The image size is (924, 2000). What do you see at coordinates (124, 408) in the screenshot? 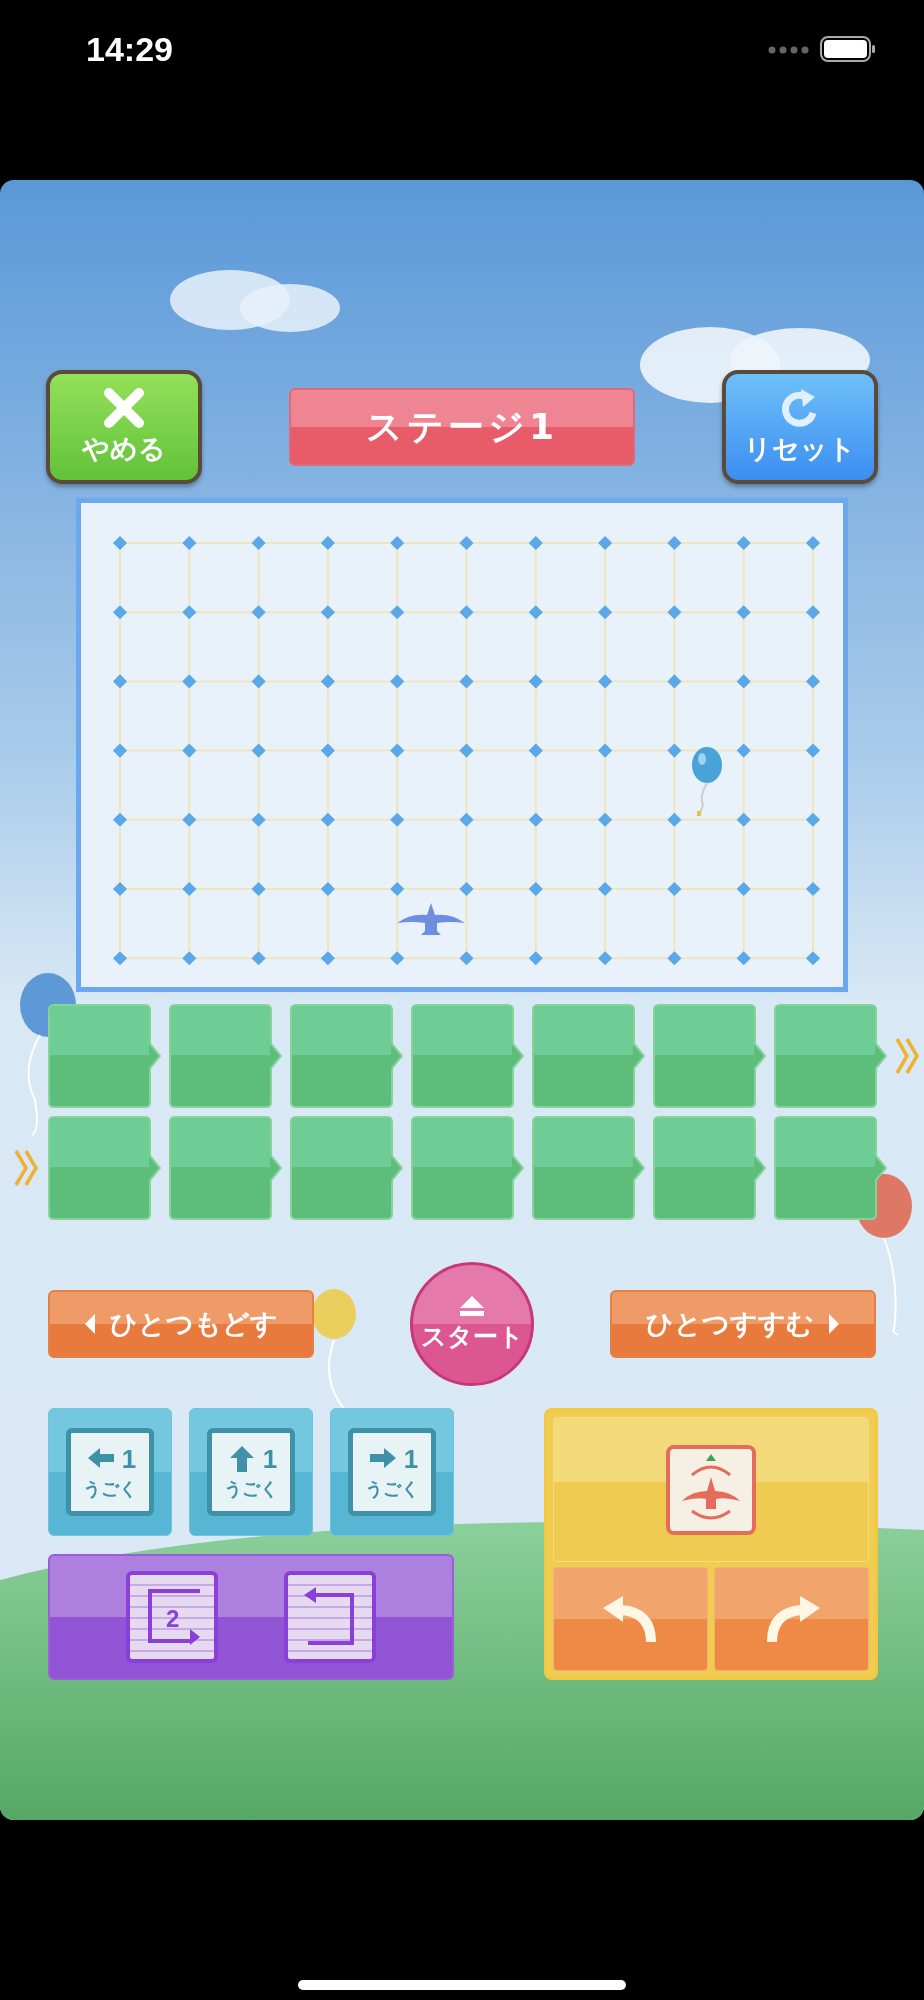
I see `close-icon` at bounding box center [124, 408].